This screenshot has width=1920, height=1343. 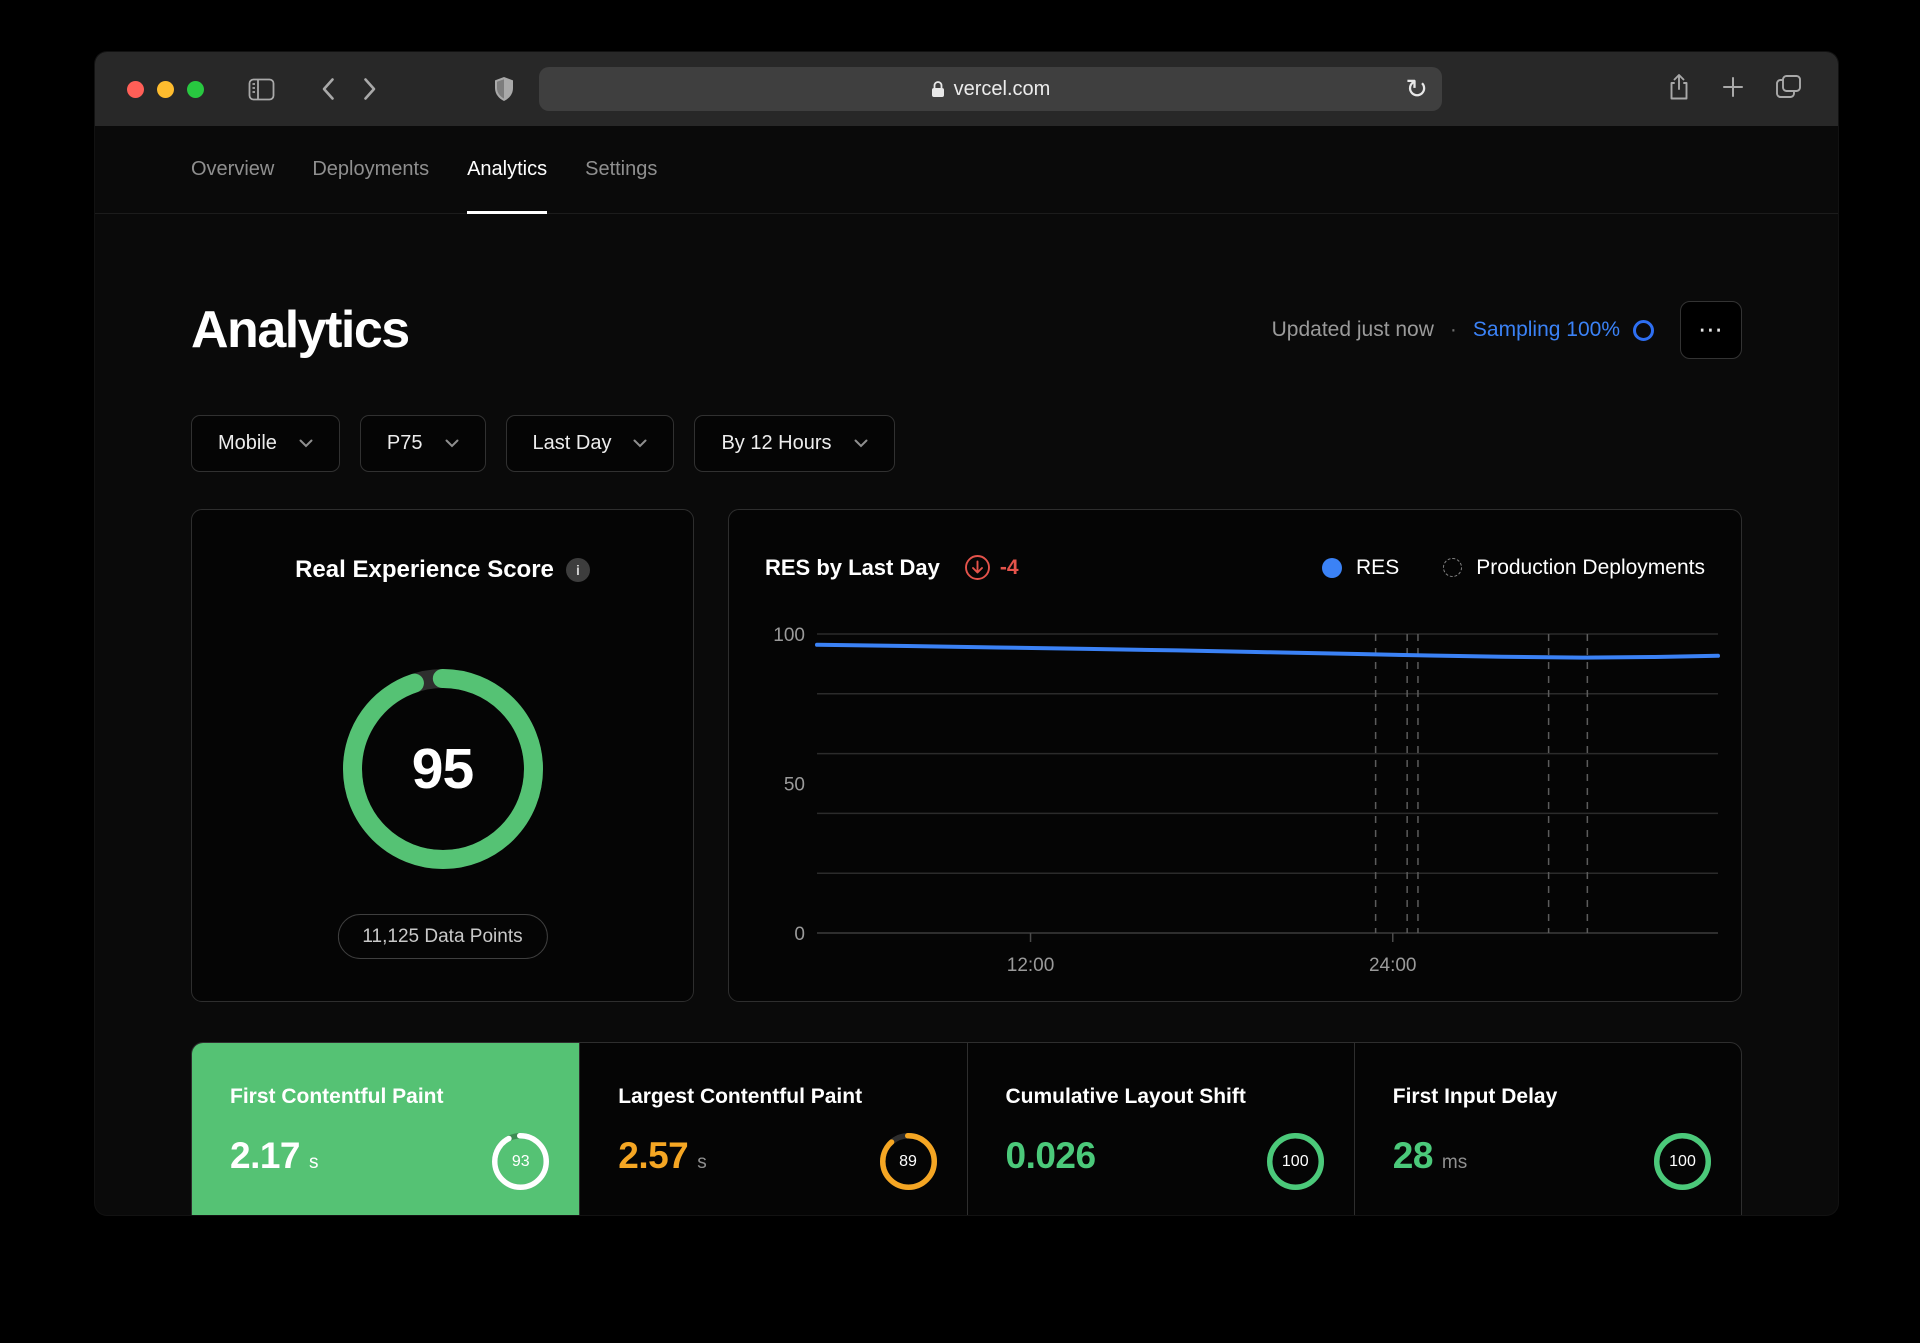 What do you see at coordinates (1546, 330) in the screenshot?
I see `sampling-link: Sampling 100%` at bounding box center [1546, 330].